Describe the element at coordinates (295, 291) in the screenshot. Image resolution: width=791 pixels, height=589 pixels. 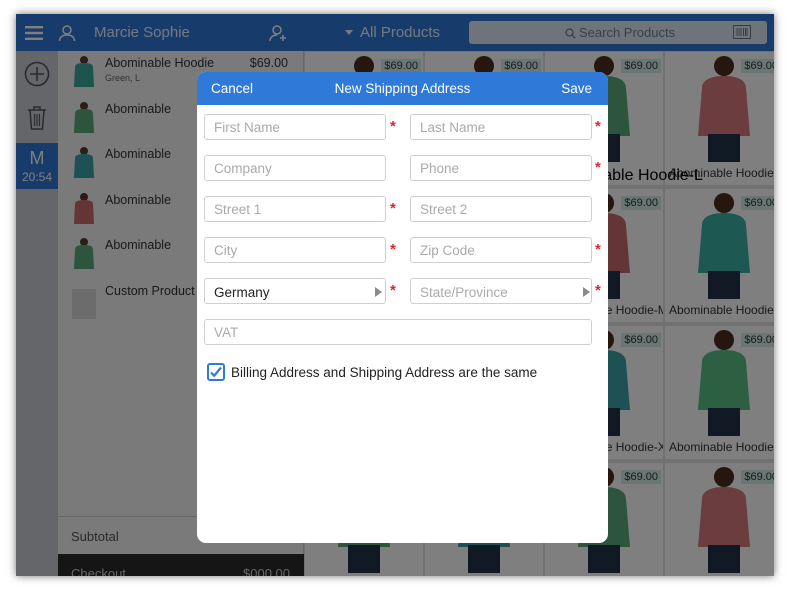
I see `country-select: Germany` at that location.